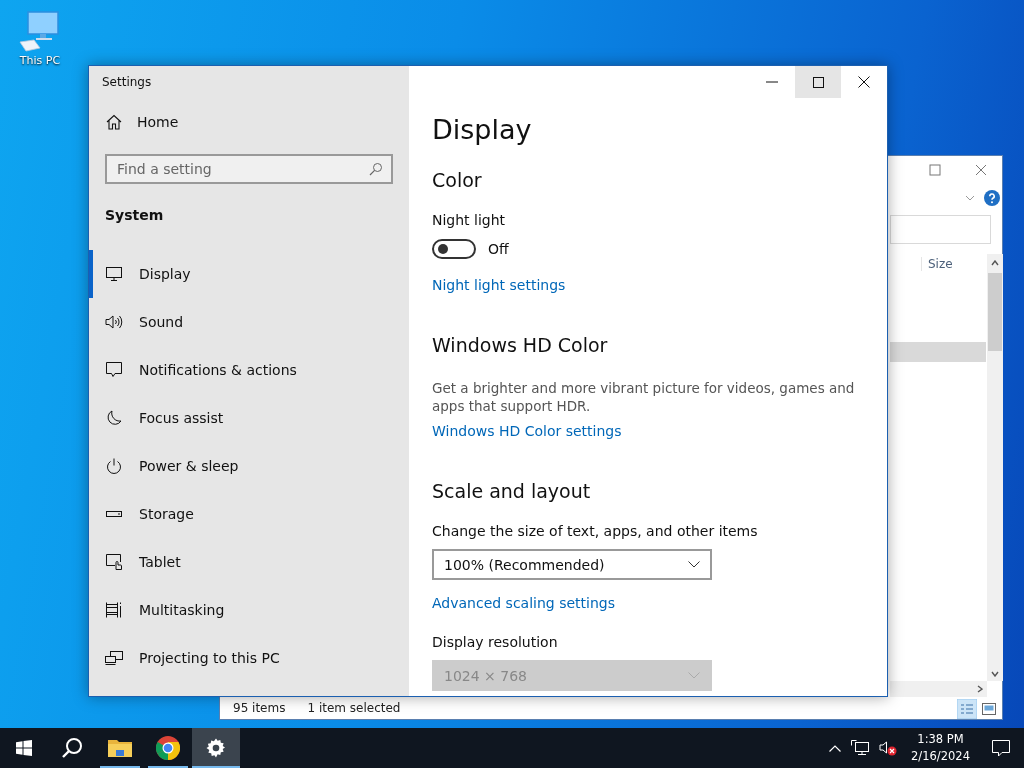 The width and height of the screenshot is (1024, 768). What do you see at coordinates (860, 748) in the screenshot?
I see `network-icon` at bounding box center [860, 748].